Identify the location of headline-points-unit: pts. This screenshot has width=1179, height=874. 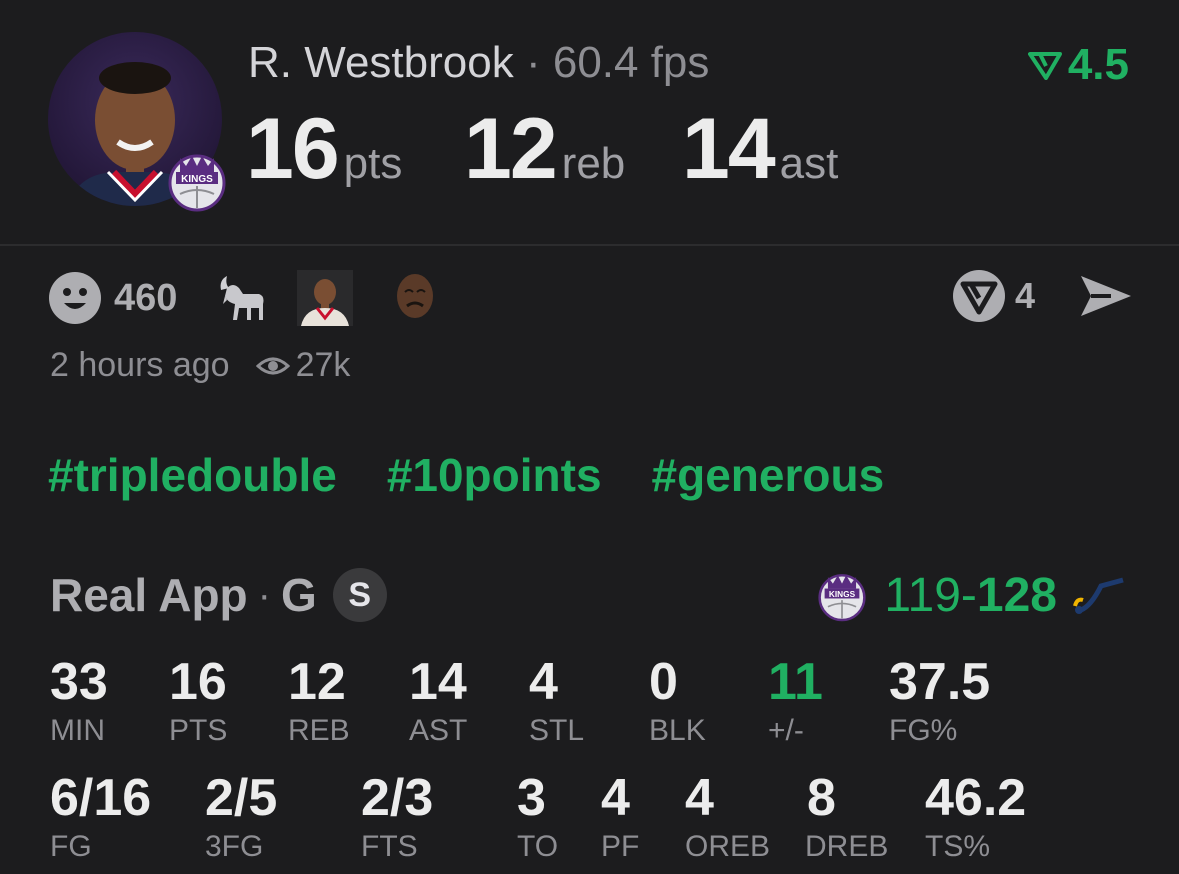
(373, 163).